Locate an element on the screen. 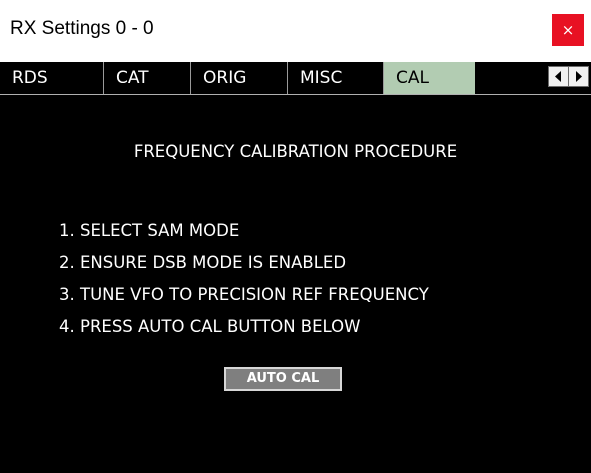  tab-misc: MISC is located at coordinates (336, 78).